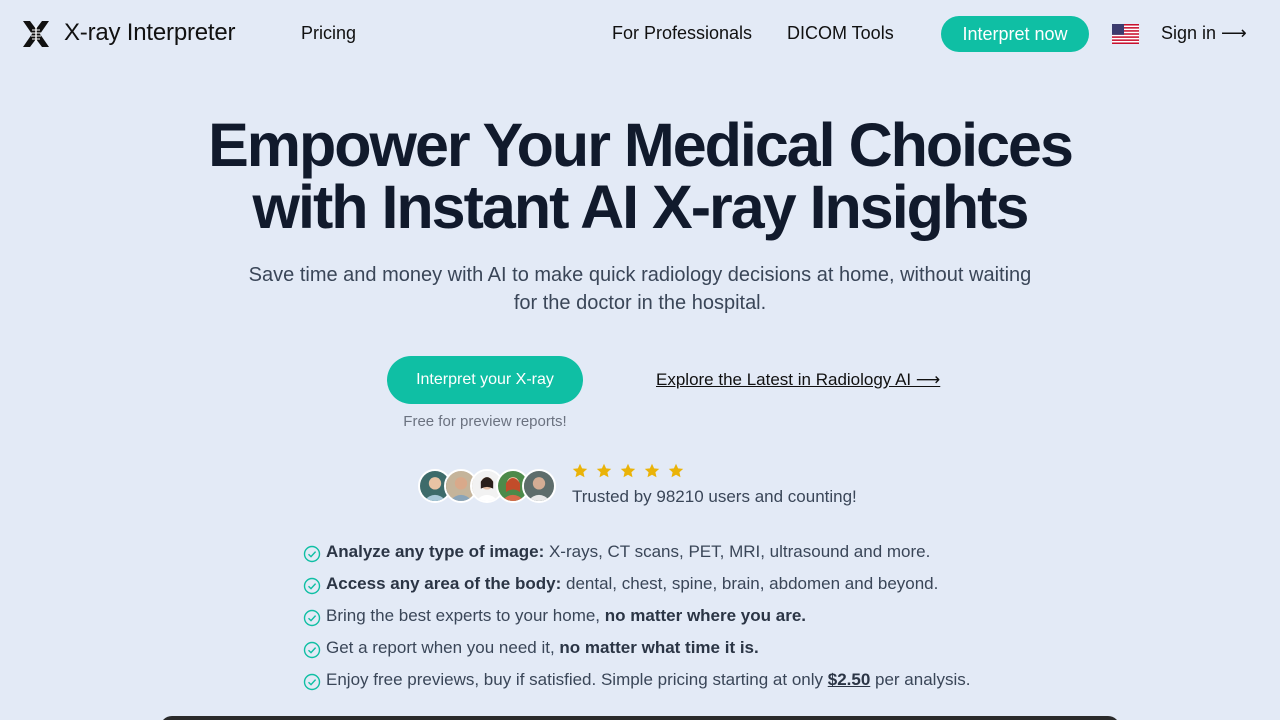 Image resolution: width=1280 pixels, height=720 pixels. I want to click on feature-text: Bring the best experts to your home,, so click(463, 615).